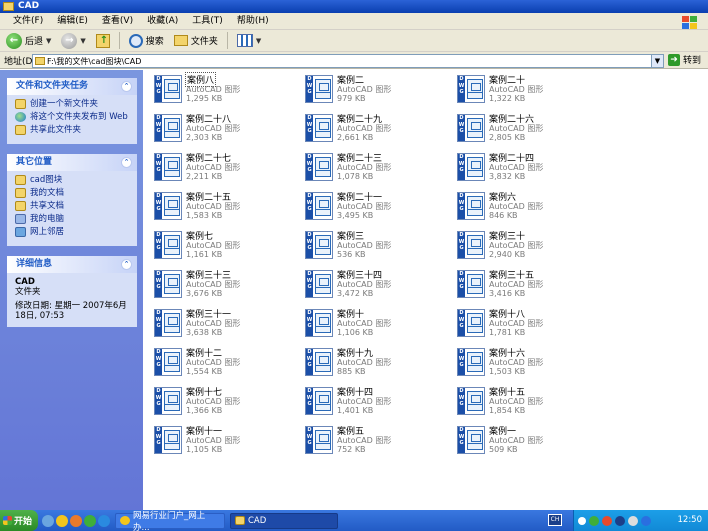 The image size is (708, 531). Describe the element at coordinates (204, 254) in the screenshot. I see `file-size: 1,161 KB` at that location.